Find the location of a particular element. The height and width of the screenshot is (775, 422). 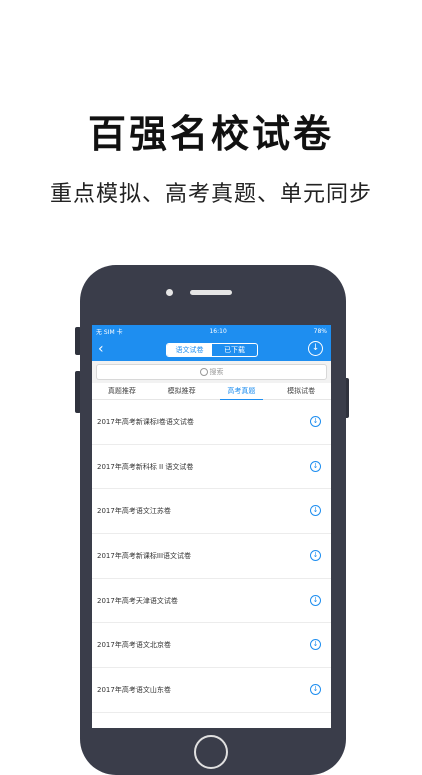

tab-real-recommend: 真题推荐 is located at coordinates (122, 391).